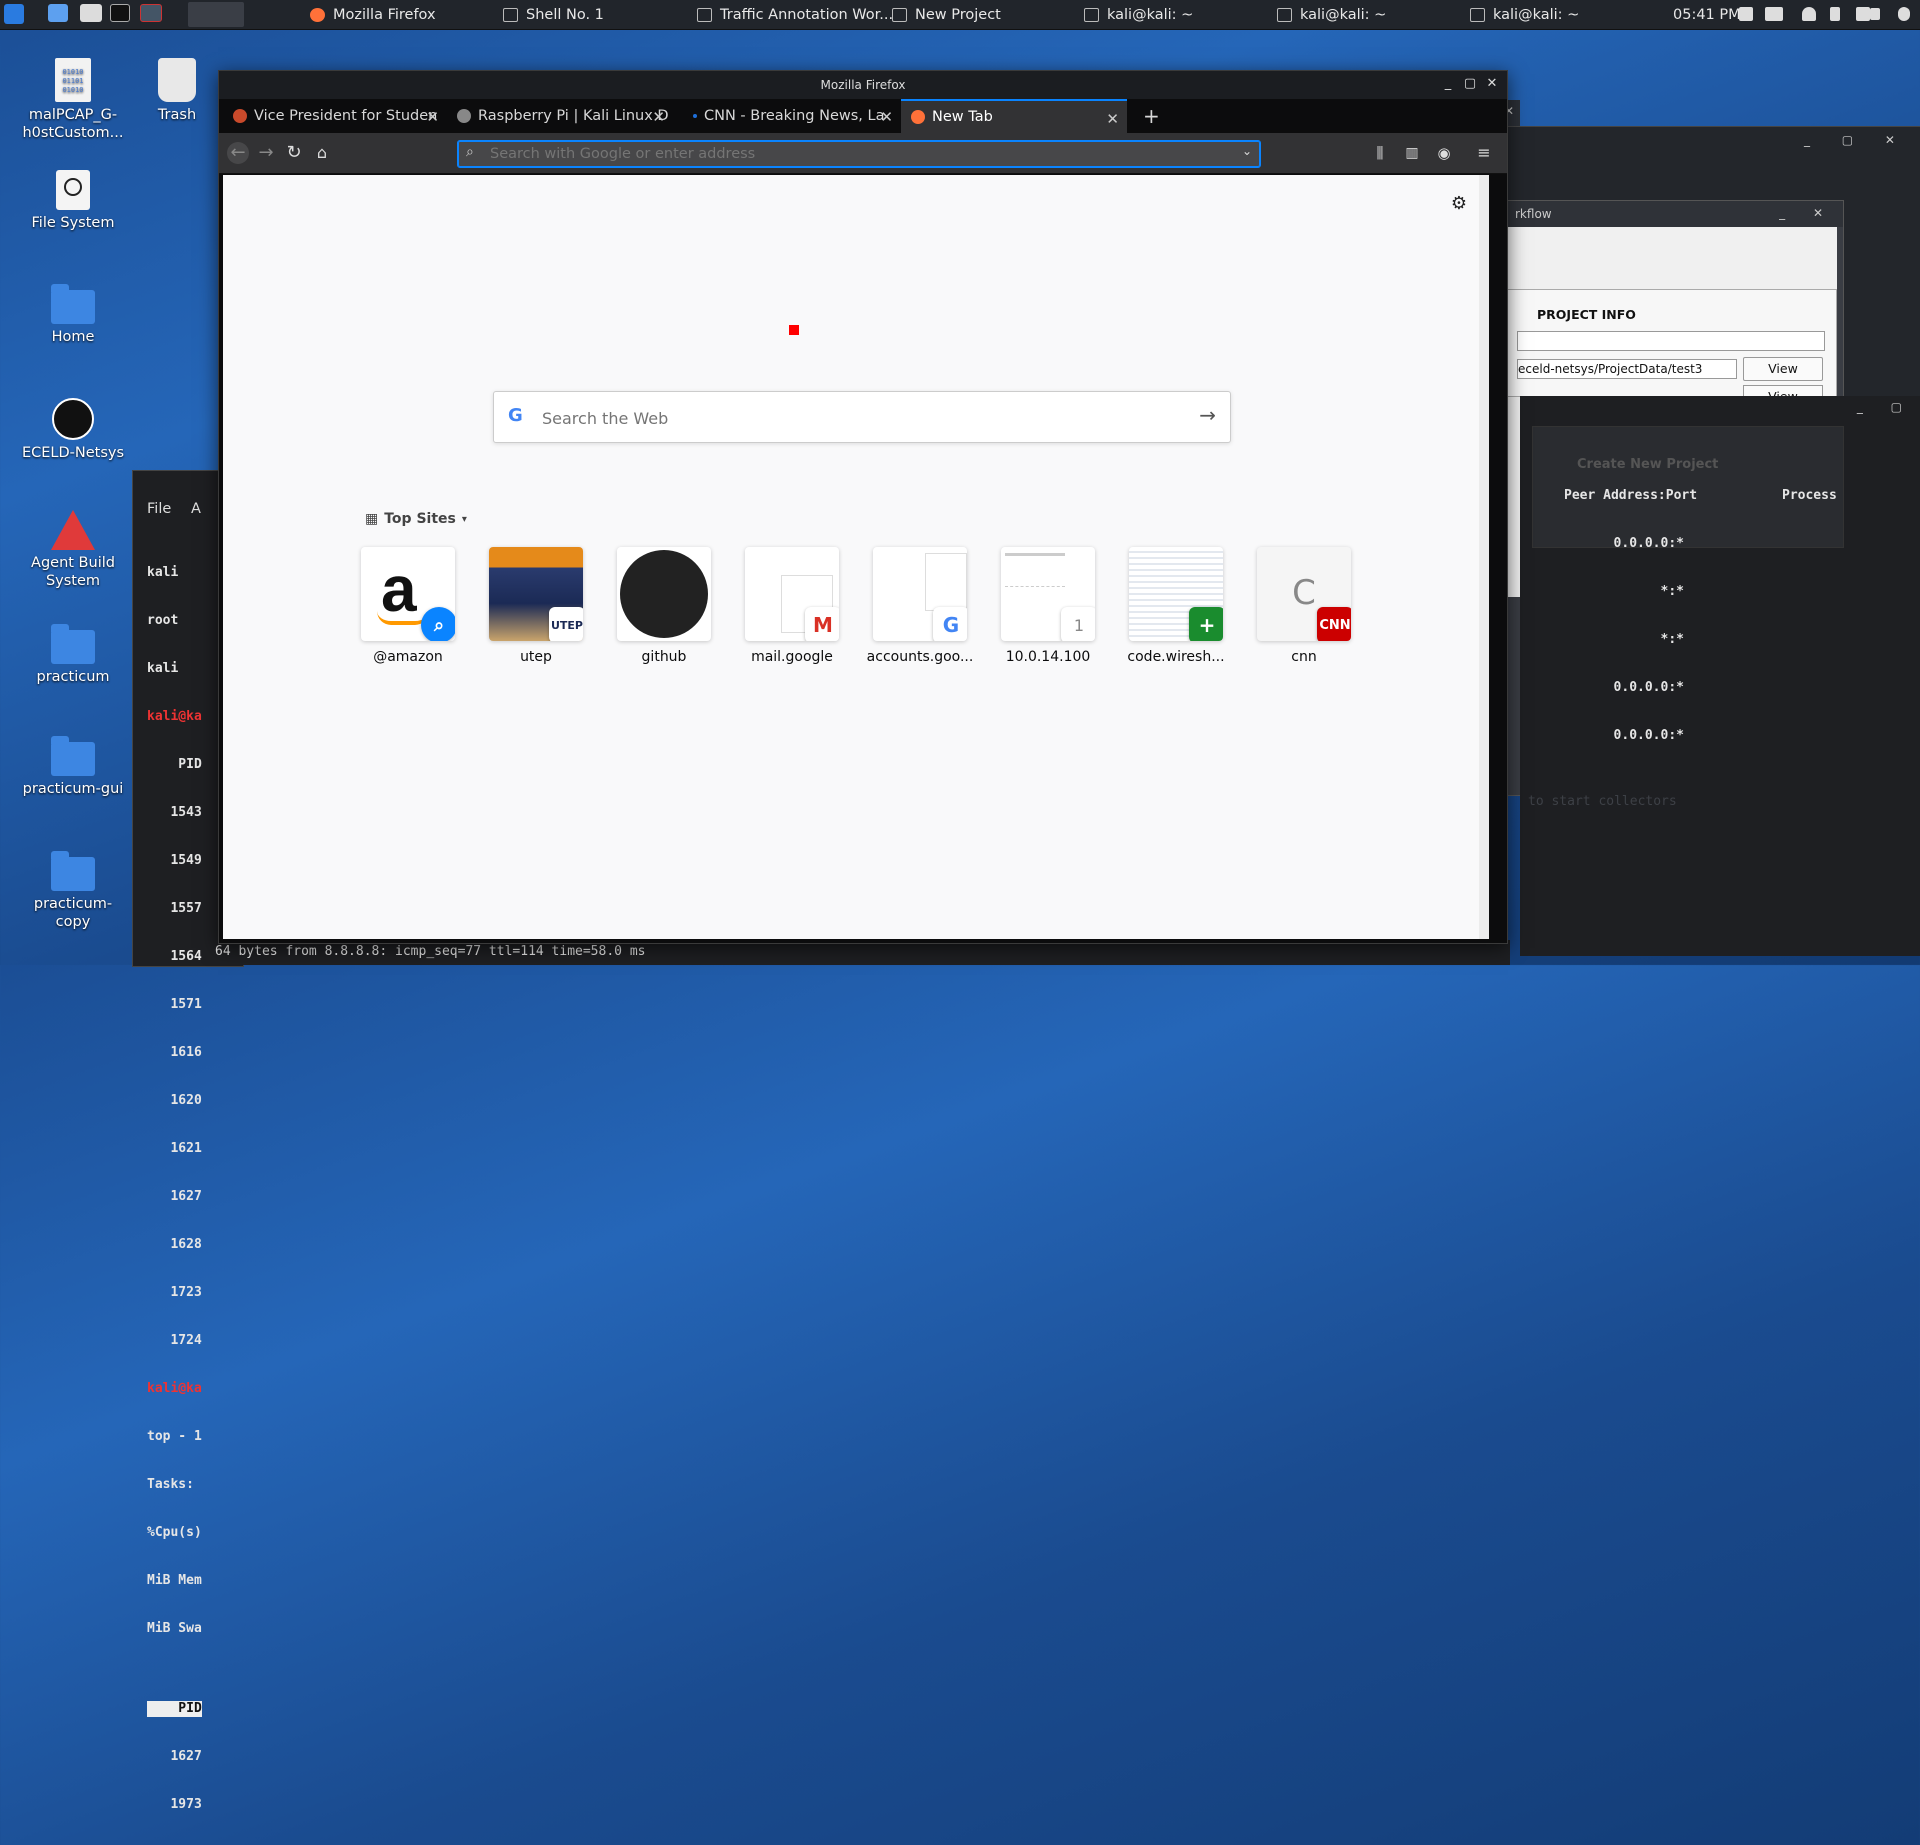 The width and height of the screenshot is (1920, 1845). I want to click on task-terminal-1: kali@kali: ~, so click(1138, 14).